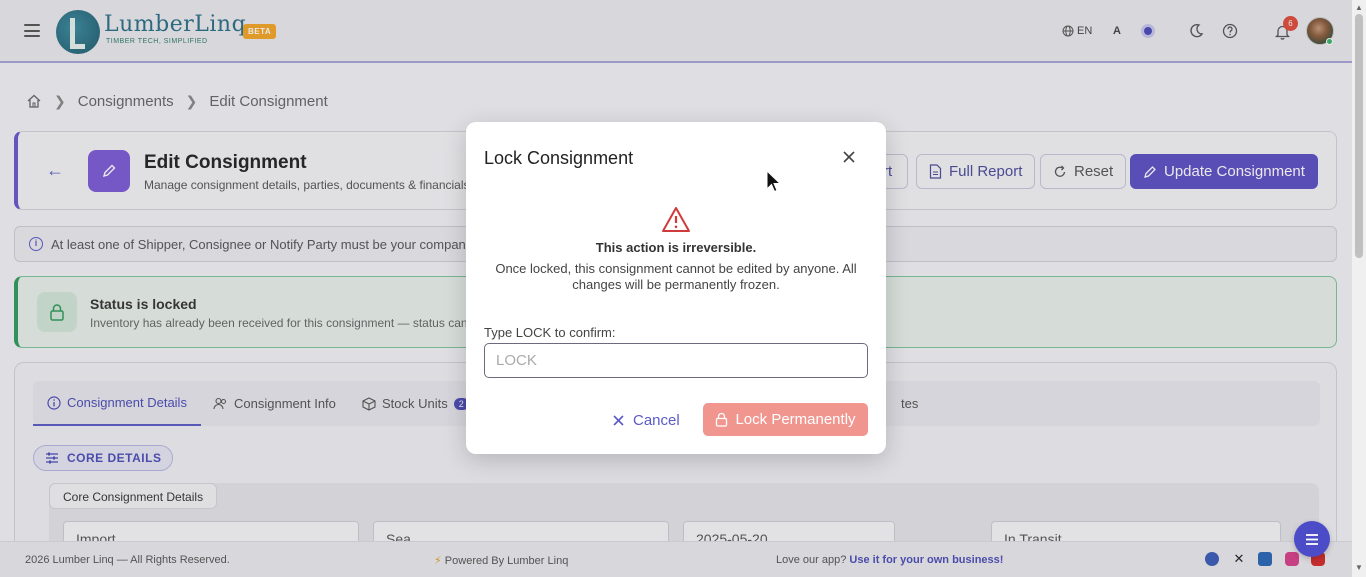  Describe the element at coordinates (656, 420) in the screenshot. I see `cancel-label: Cancel` at that location.